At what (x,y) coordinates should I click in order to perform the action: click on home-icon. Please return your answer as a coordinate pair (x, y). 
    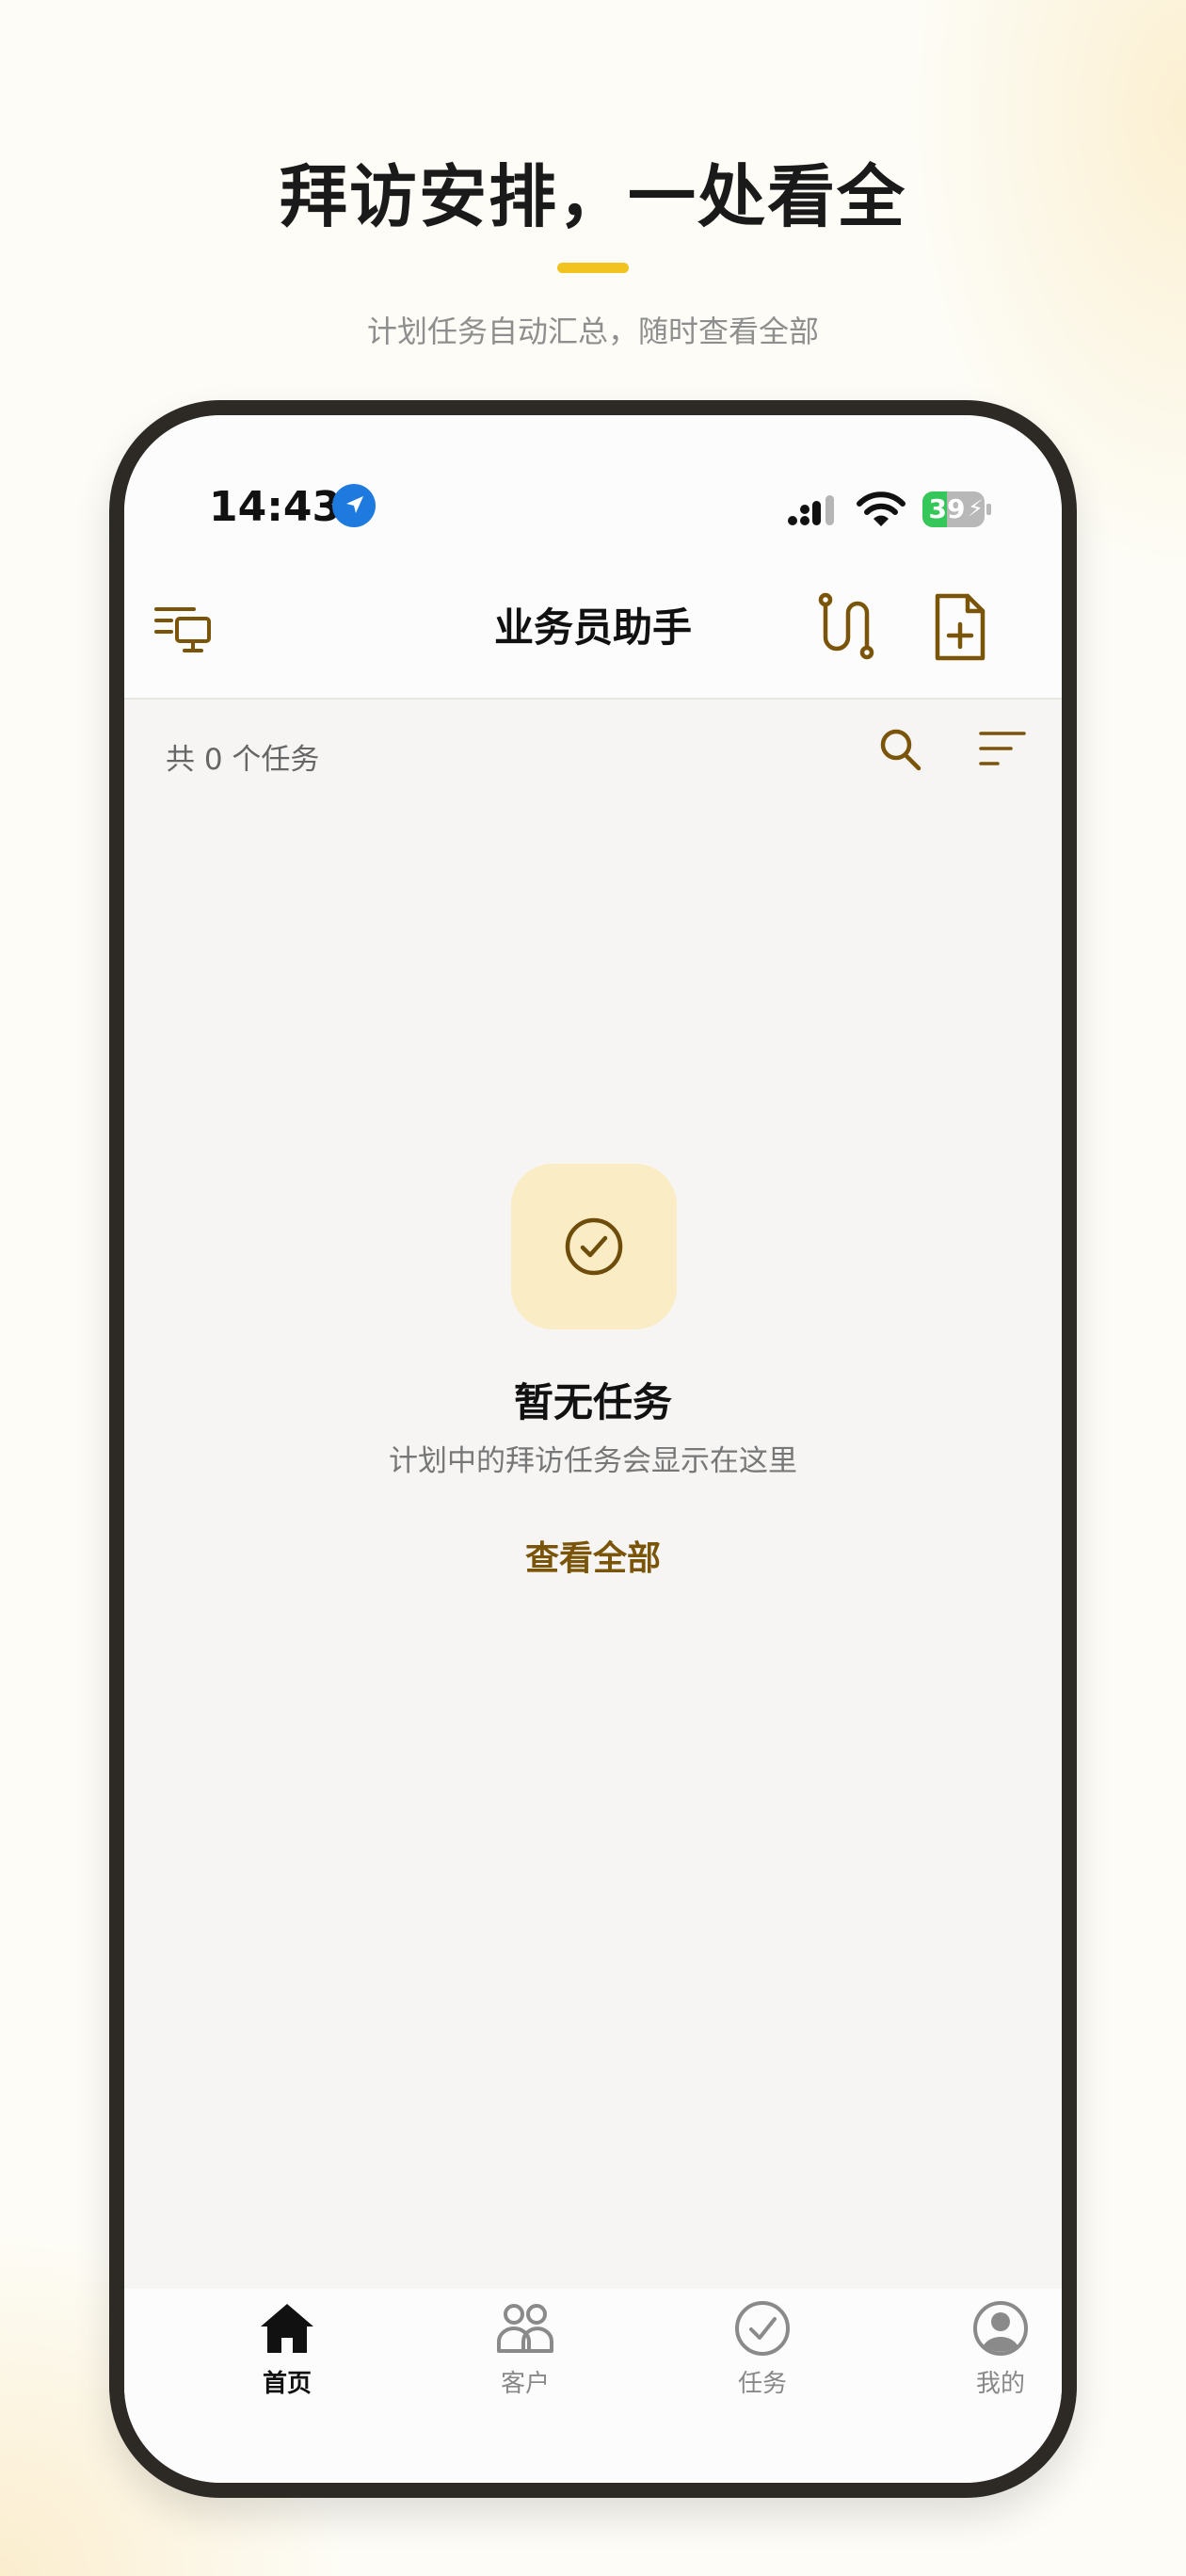
    Looking at the image, I should click on (287, 2328).